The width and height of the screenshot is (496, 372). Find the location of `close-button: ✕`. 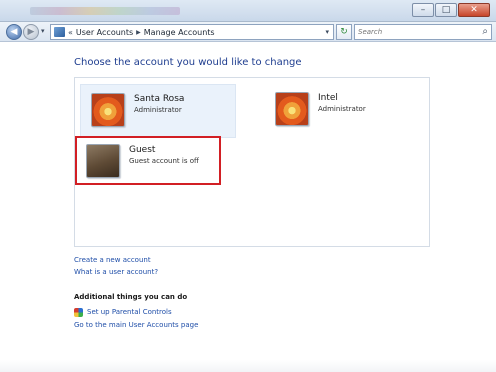

close-button: ✕ is located at coordinates (474, 10).